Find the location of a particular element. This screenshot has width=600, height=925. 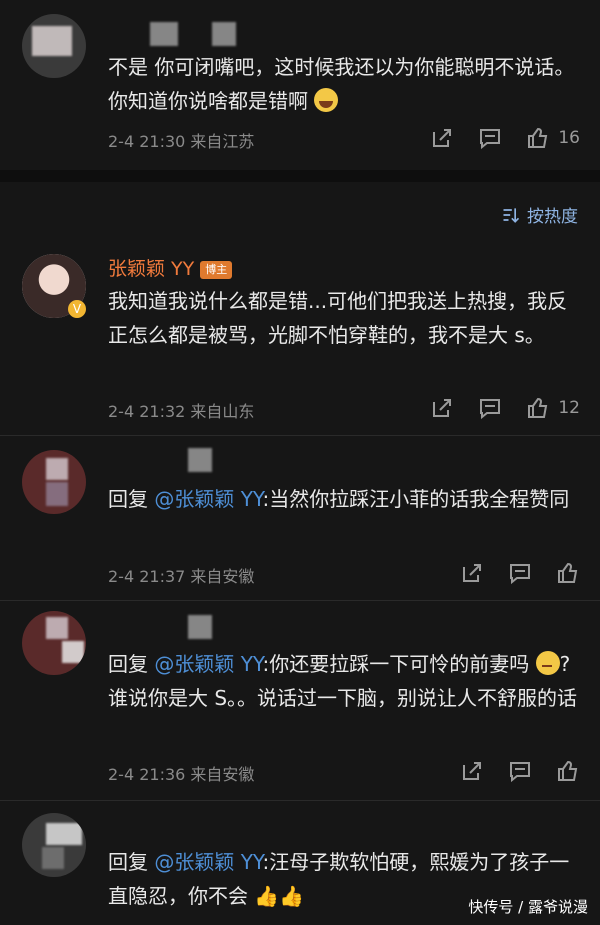

like-button: 16 is located at coordinates (553, 138).